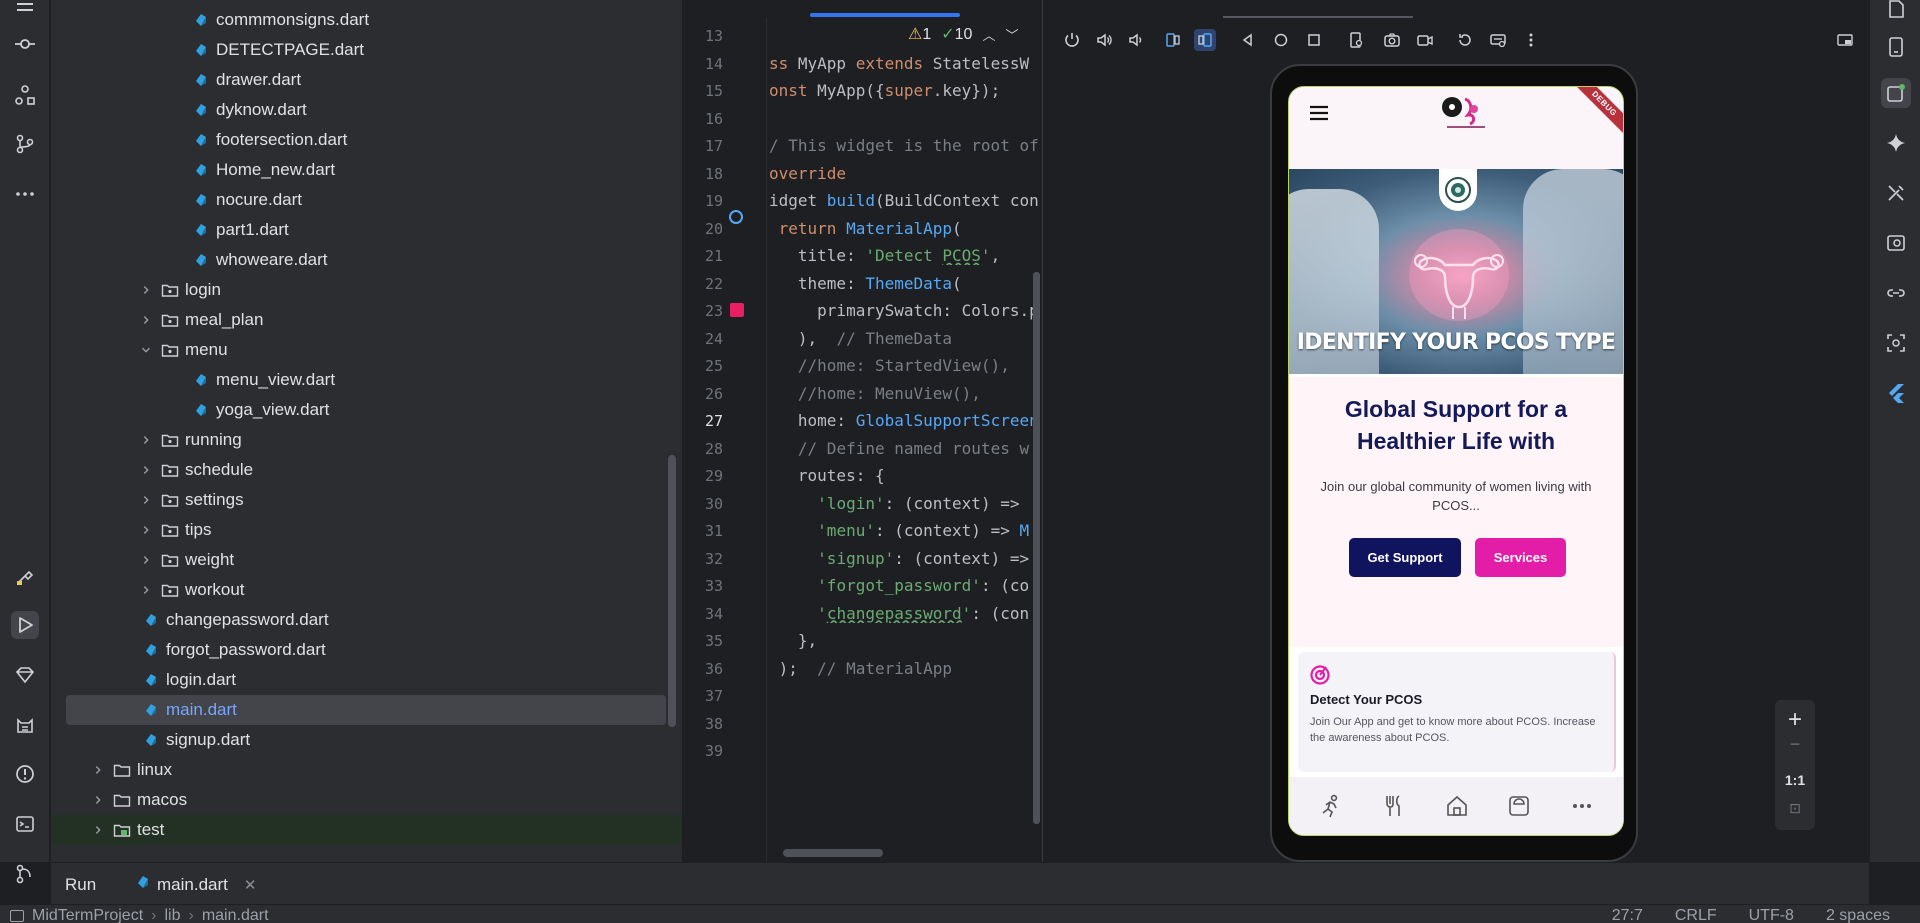  What do you see at coordinates (736, 217) in the screenshot?
I see `override-gutter-icon` at bounding box center [736, 217].